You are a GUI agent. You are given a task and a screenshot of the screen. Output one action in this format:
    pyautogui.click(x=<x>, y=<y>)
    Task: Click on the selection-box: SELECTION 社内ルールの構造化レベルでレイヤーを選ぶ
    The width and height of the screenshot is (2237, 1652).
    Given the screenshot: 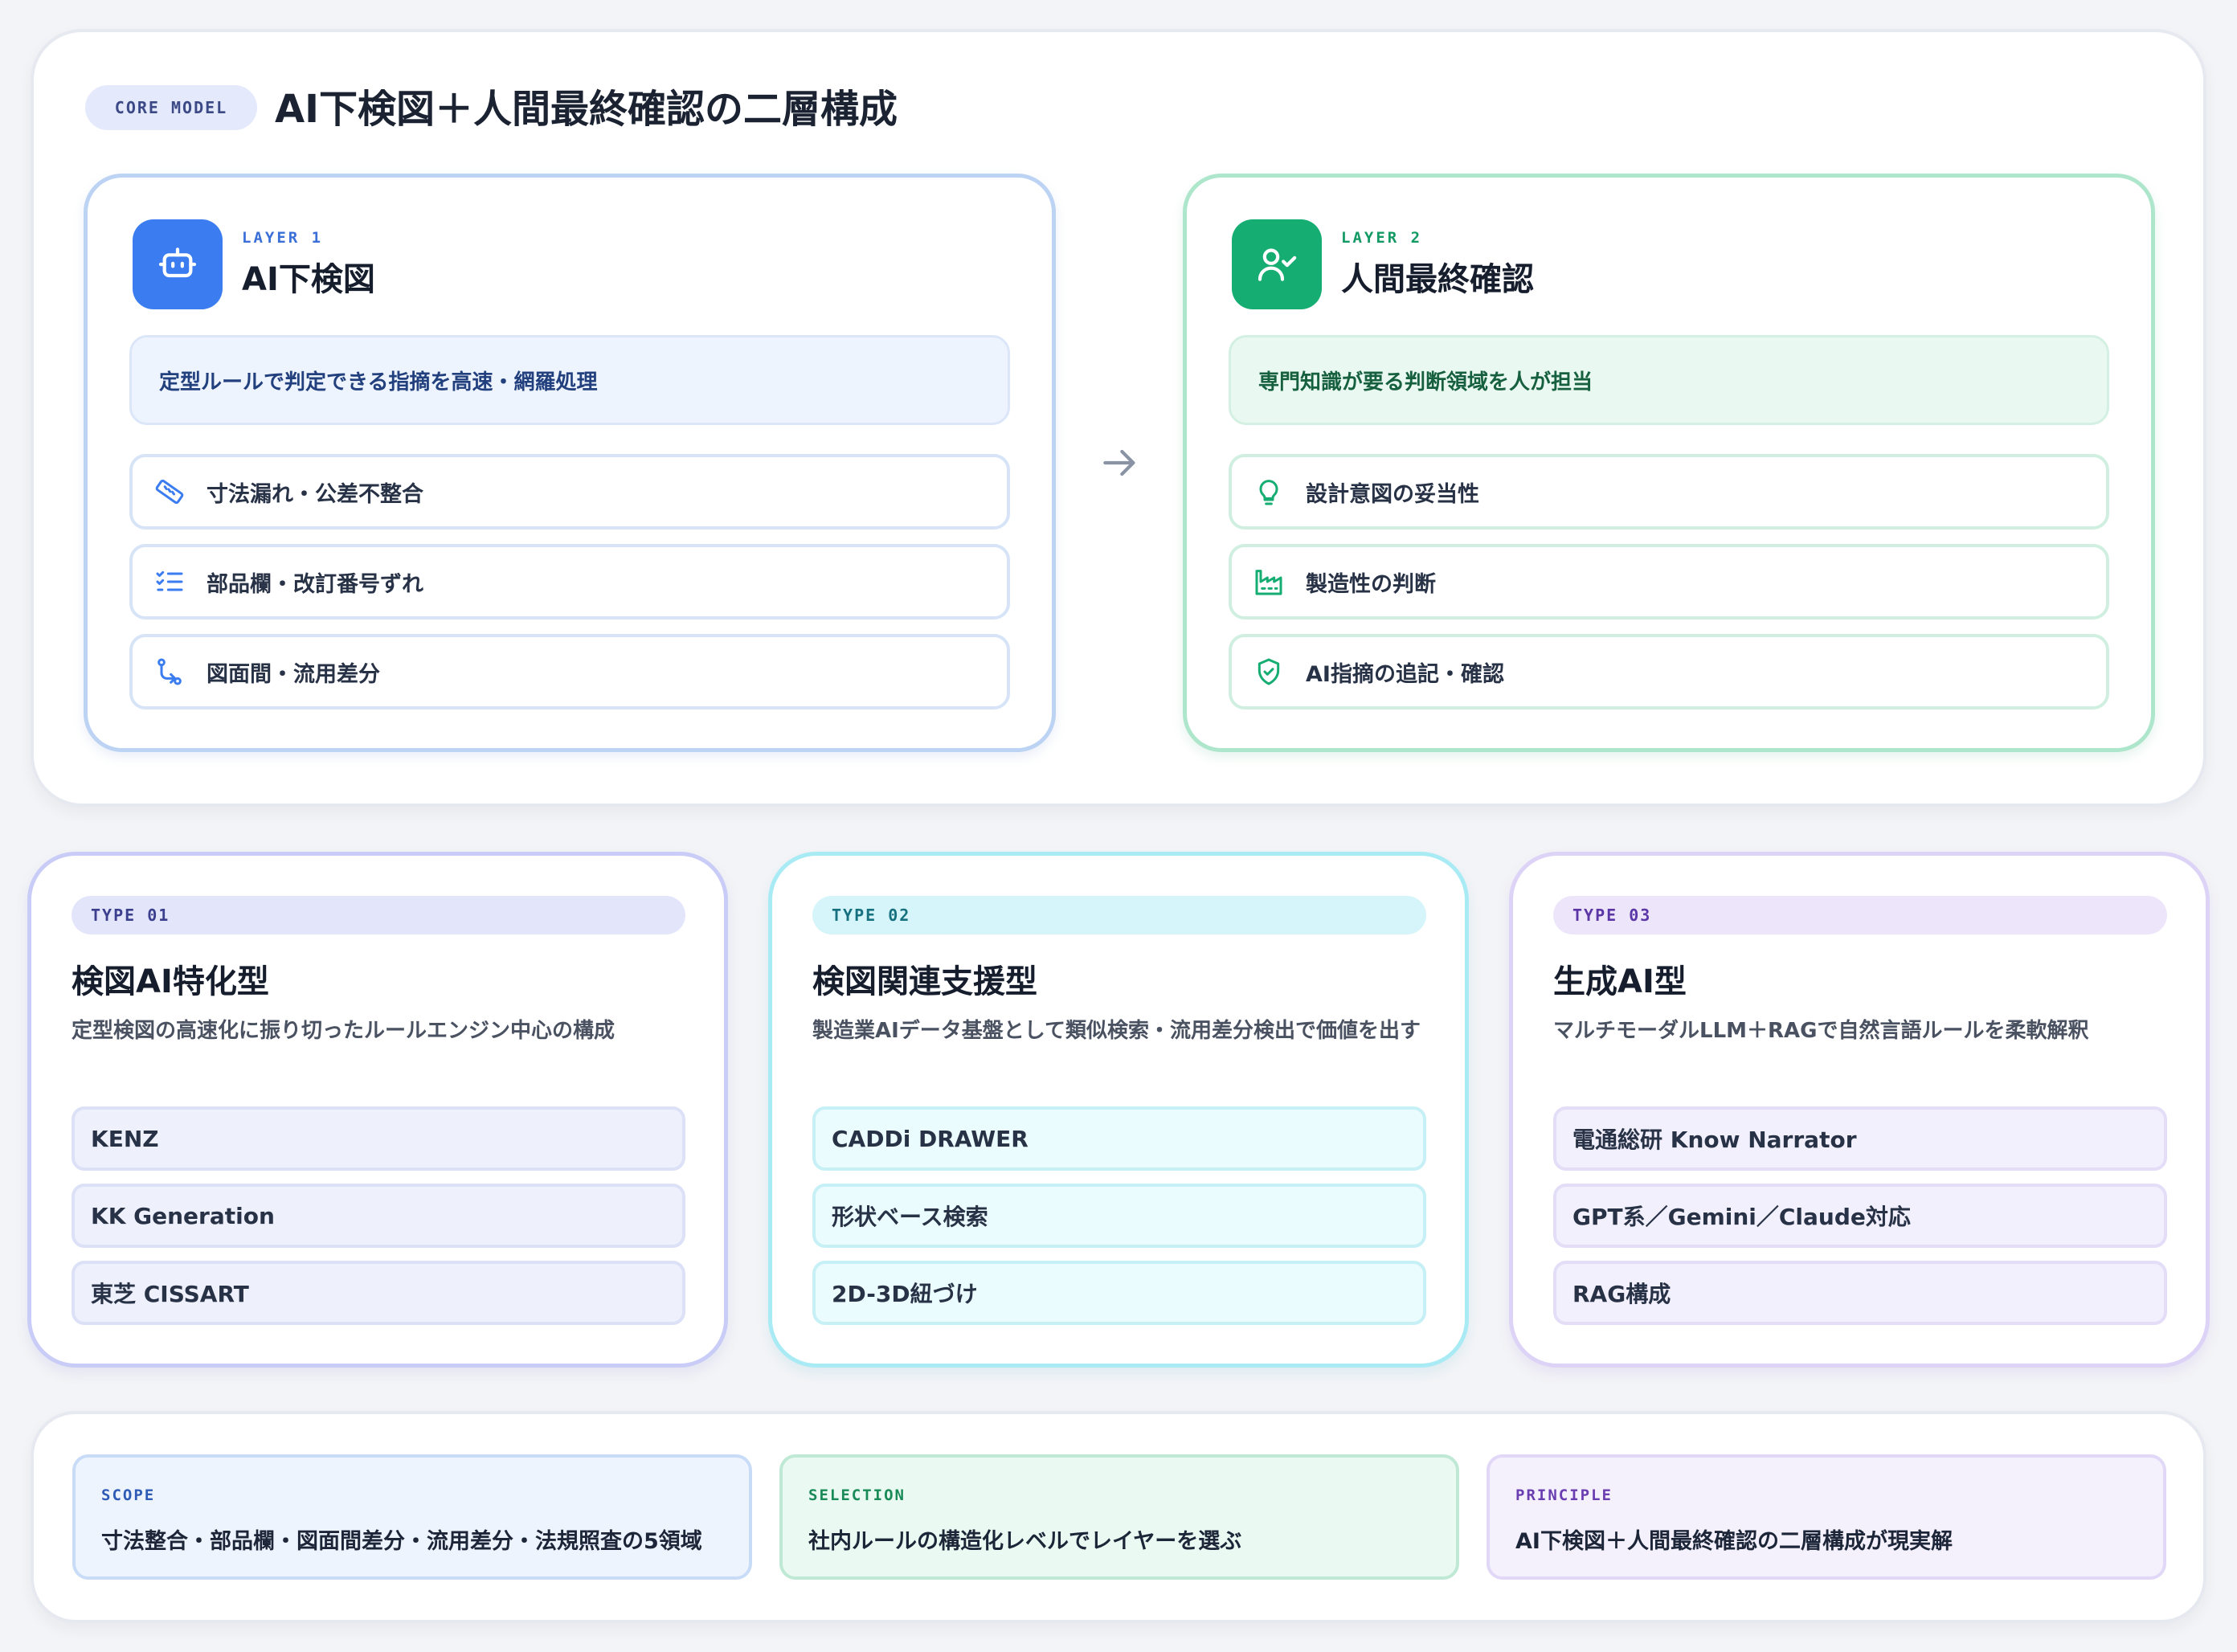 What is the action you would take?
    pyautogui.click(x=1119, y=1517)
    